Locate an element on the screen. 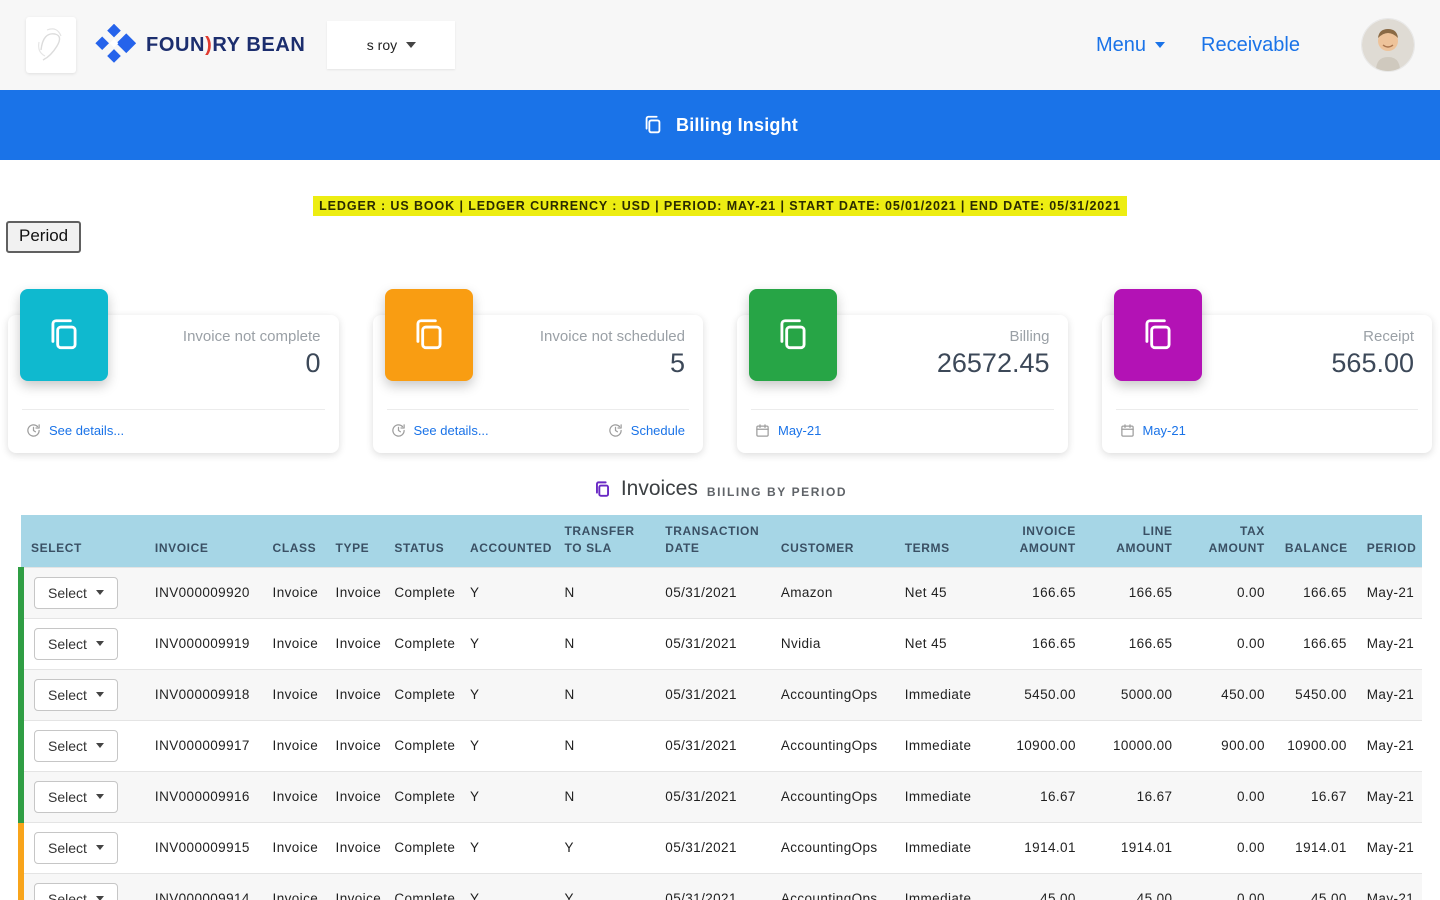  column-header-class: CLASS is located at coordinates (294, 541).